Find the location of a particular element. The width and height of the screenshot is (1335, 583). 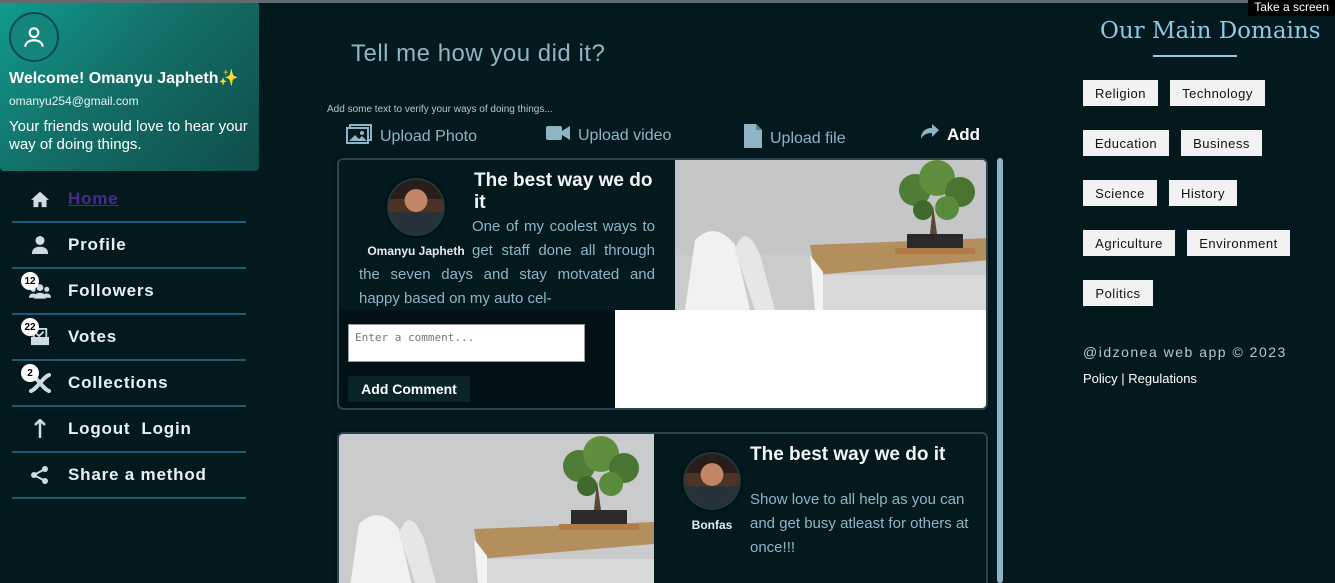

upload-file-button: Upload file is located at coordinates (795, 138).